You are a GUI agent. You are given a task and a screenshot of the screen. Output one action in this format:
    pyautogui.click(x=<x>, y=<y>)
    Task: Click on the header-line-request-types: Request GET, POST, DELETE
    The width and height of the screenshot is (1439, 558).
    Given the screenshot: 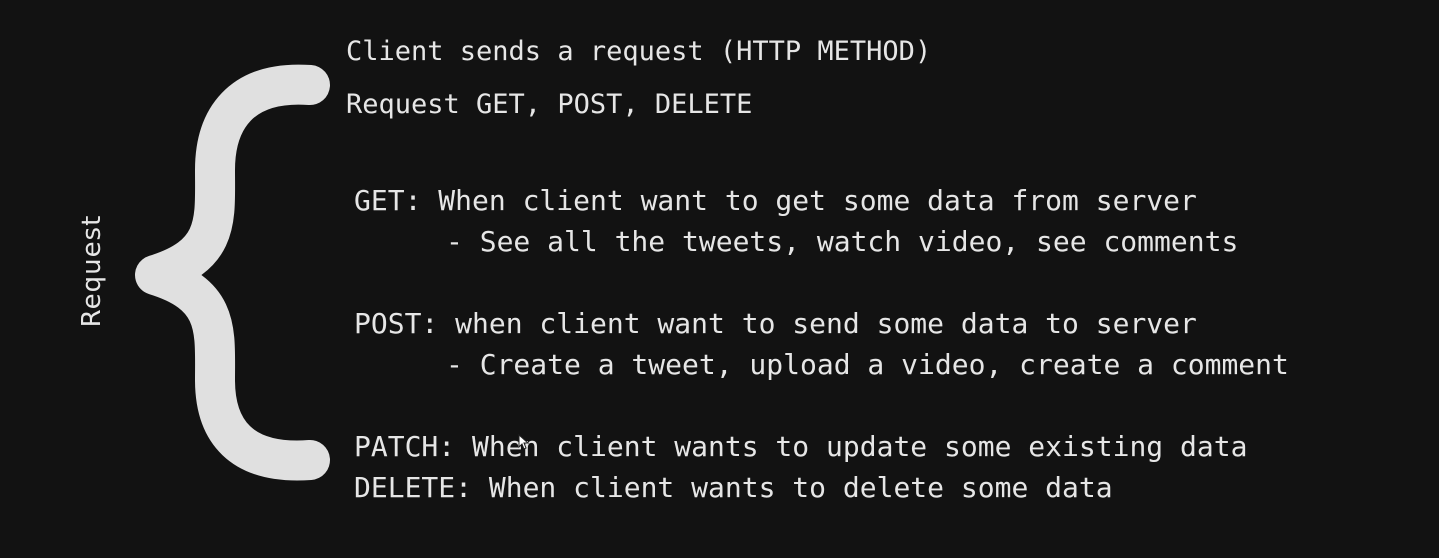 What is the action you would take?
    pyautogui.click(x=549, y=104)
    